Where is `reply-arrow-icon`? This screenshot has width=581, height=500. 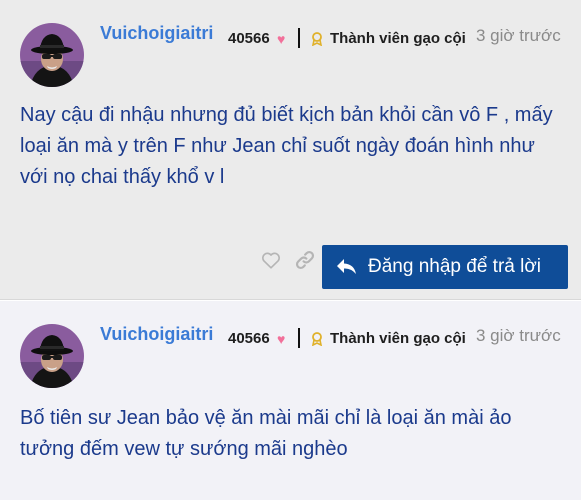 reply-arrow-icon is located at coordinates (346, 266).